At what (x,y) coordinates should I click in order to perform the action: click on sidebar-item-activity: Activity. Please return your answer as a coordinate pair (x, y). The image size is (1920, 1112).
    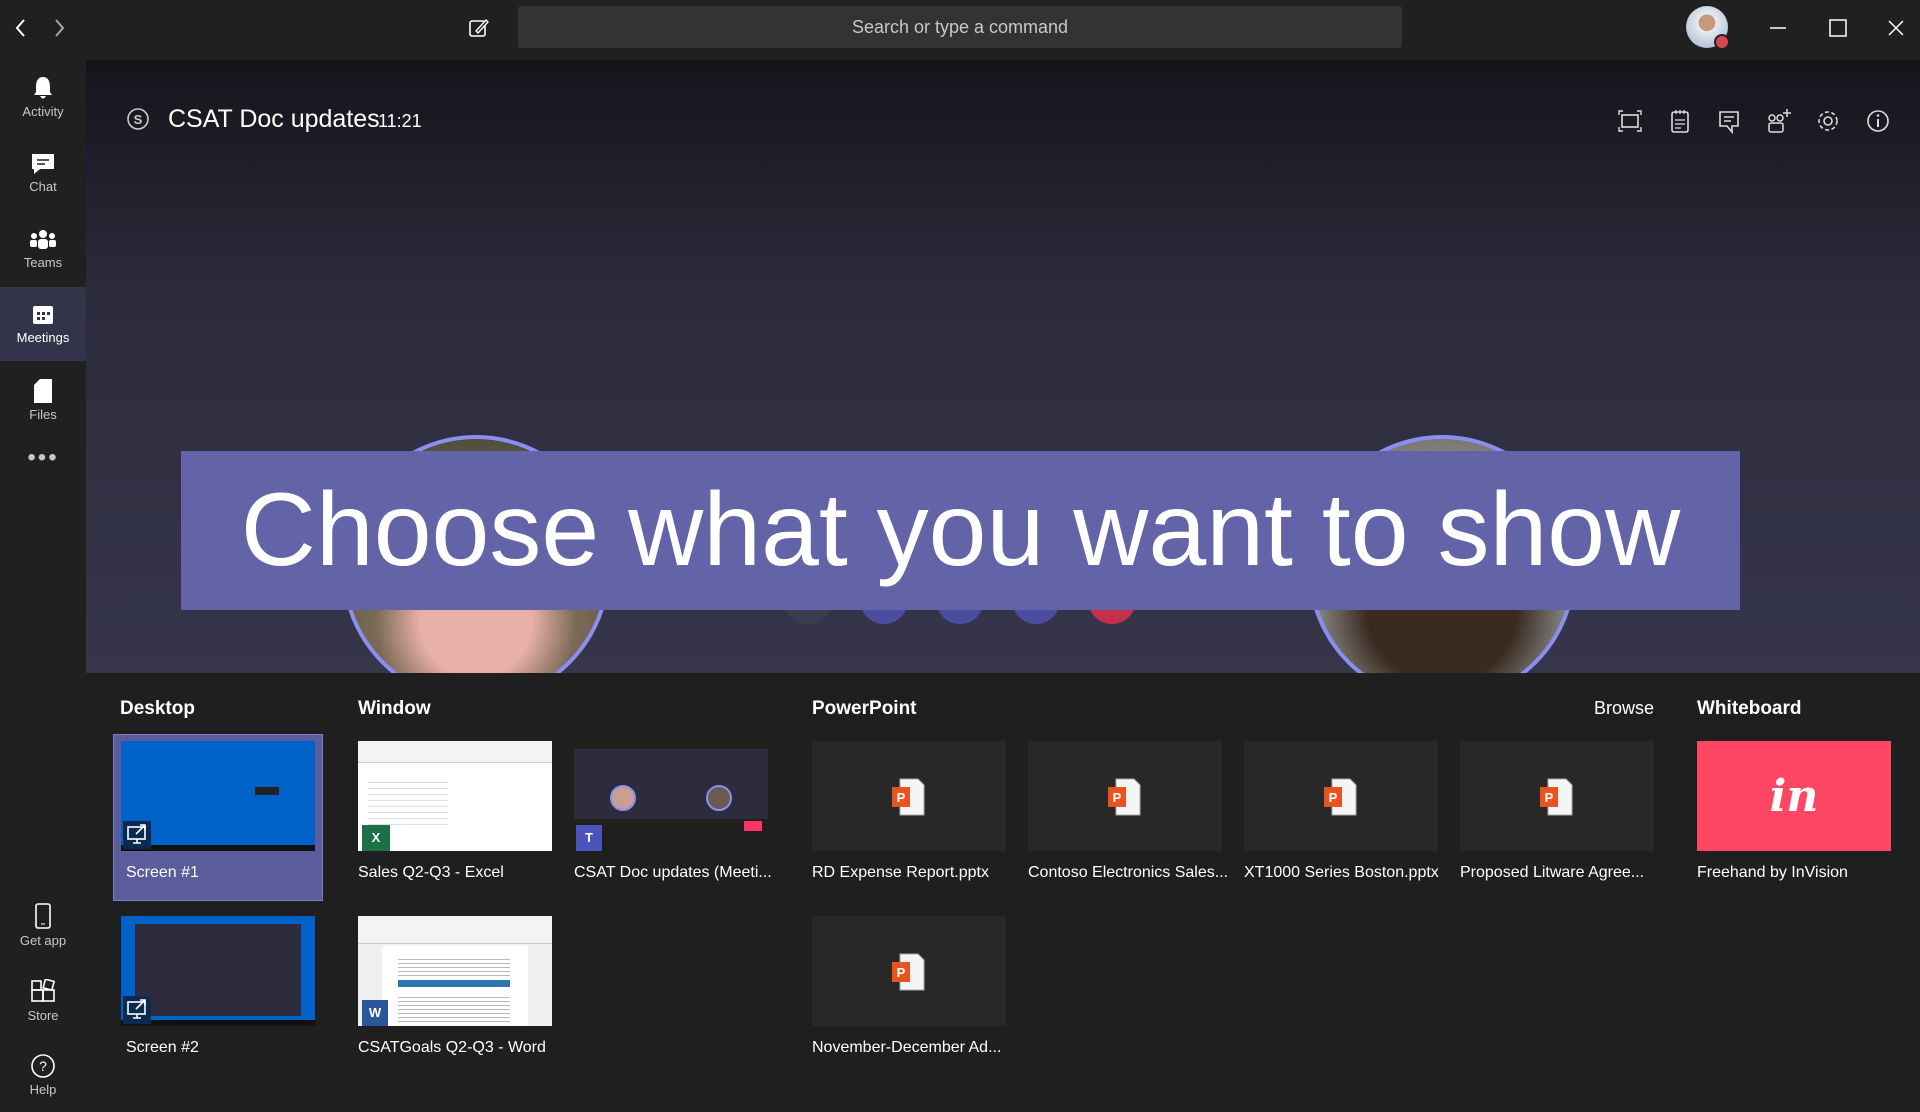
    Looking at the image, I should click on (43, 97).